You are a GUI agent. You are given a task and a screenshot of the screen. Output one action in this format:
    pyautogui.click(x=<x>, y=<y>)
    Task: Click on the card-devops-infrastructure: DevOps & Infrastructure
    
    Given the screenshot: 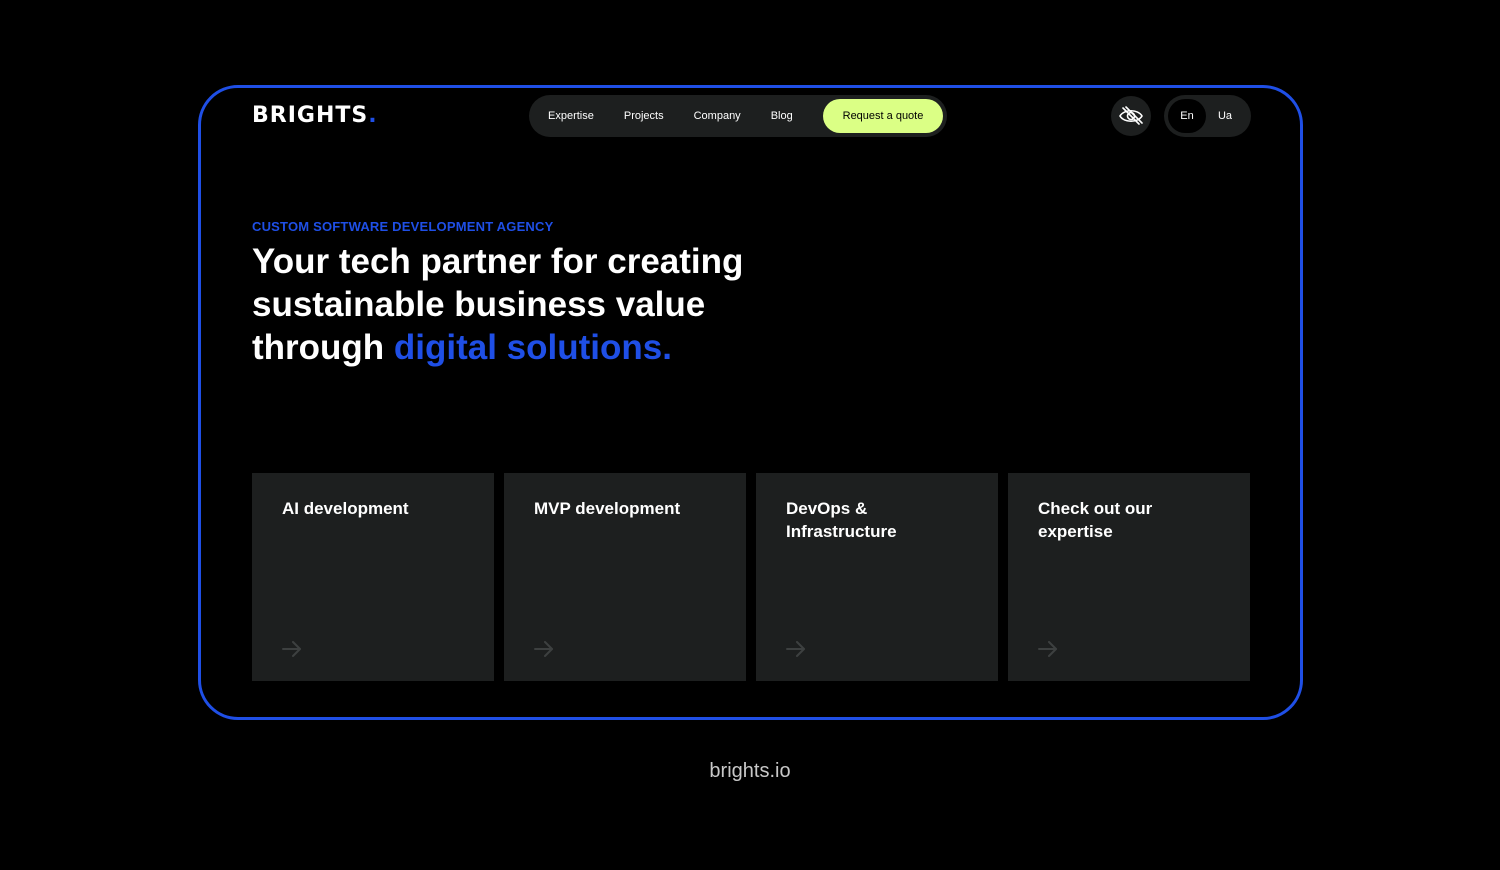 What is the action you would take?
    pyautogui.click(x=877, y=577)
    